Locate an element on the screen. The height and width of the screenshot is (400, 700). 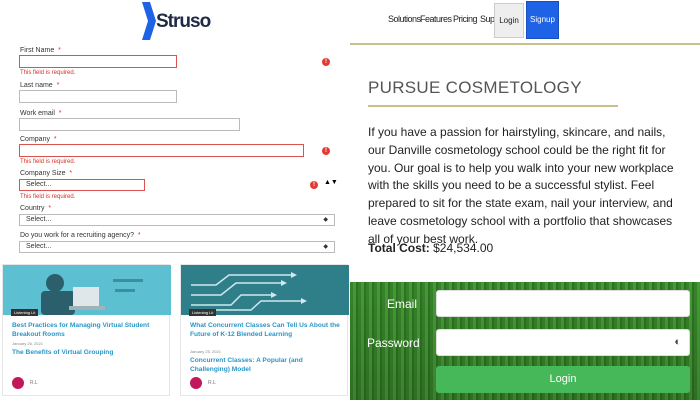
recruiting-label: Do you work for a recruiting agency? * is located at coordinates (80, 235).